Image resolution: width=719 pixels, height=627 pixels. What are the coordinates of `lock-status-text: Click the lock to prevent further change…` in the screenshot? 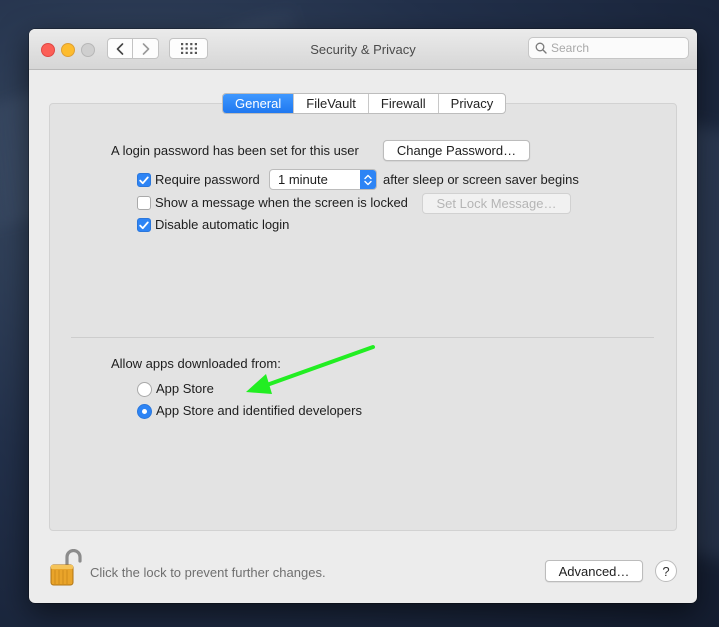 It's located at (208, 572).